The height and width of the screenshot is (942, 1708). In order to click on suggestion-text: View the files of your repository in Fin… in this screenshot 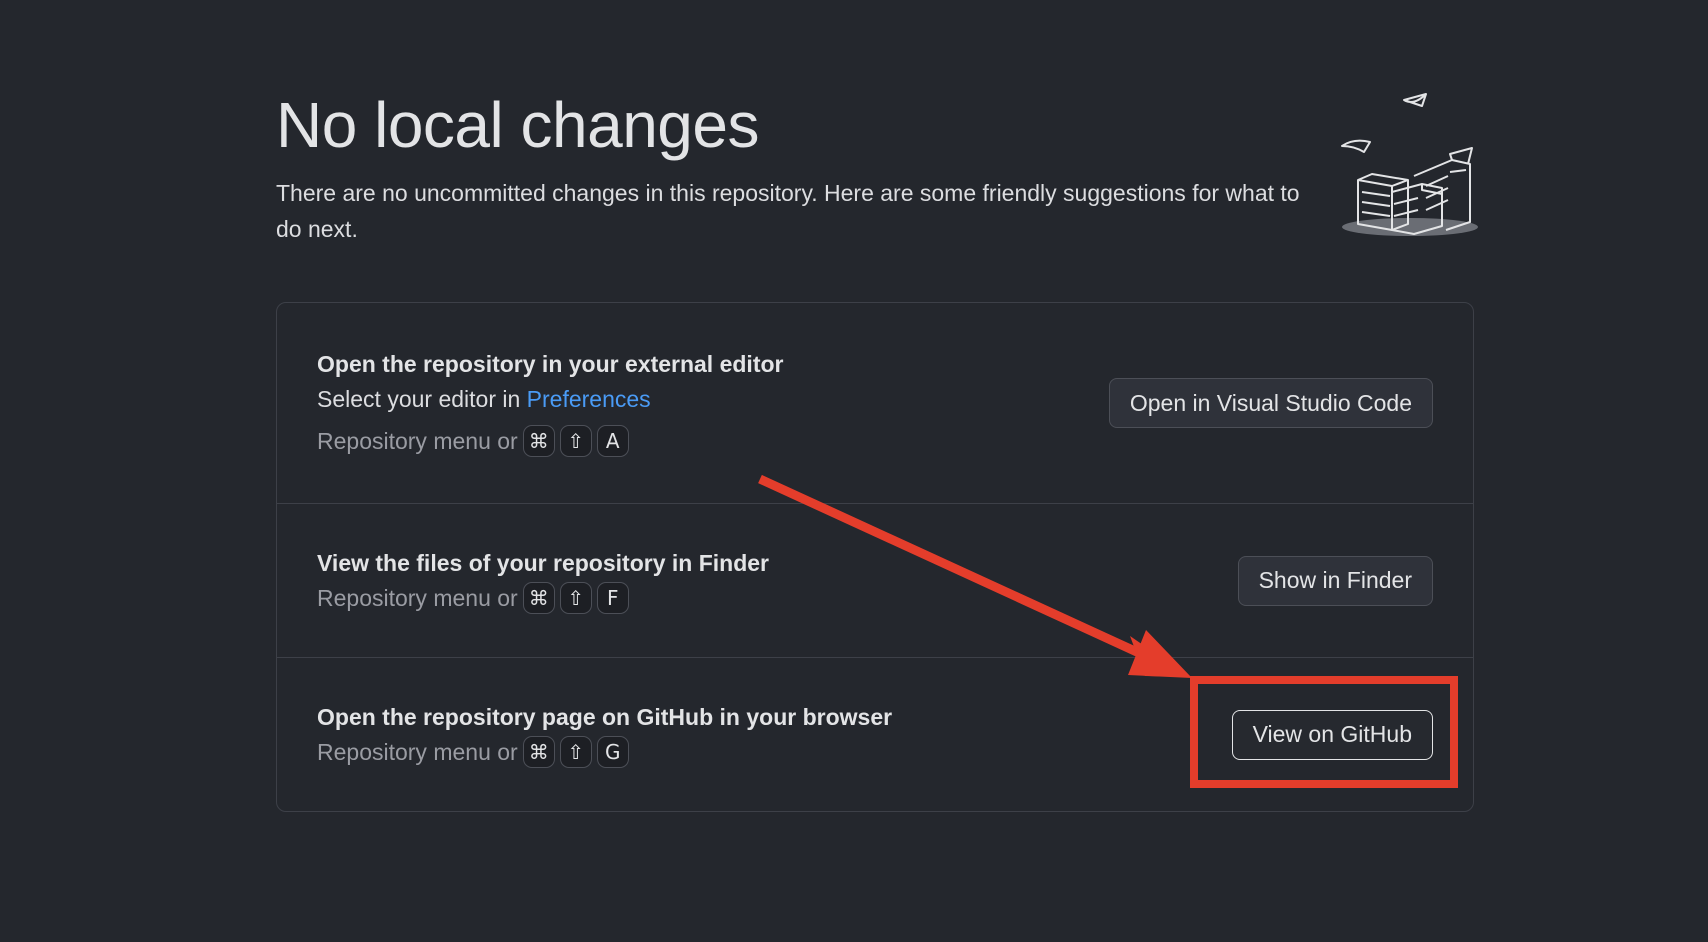, I will do `click(543, 581)`.